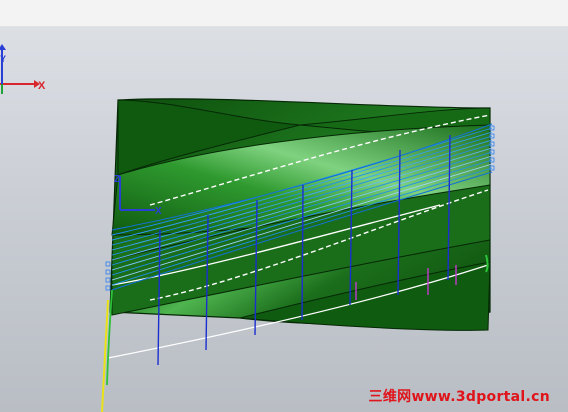  Describe the element at coordinates (42, 86) in the screenshot. I see `x-axis-label: X` at that location.